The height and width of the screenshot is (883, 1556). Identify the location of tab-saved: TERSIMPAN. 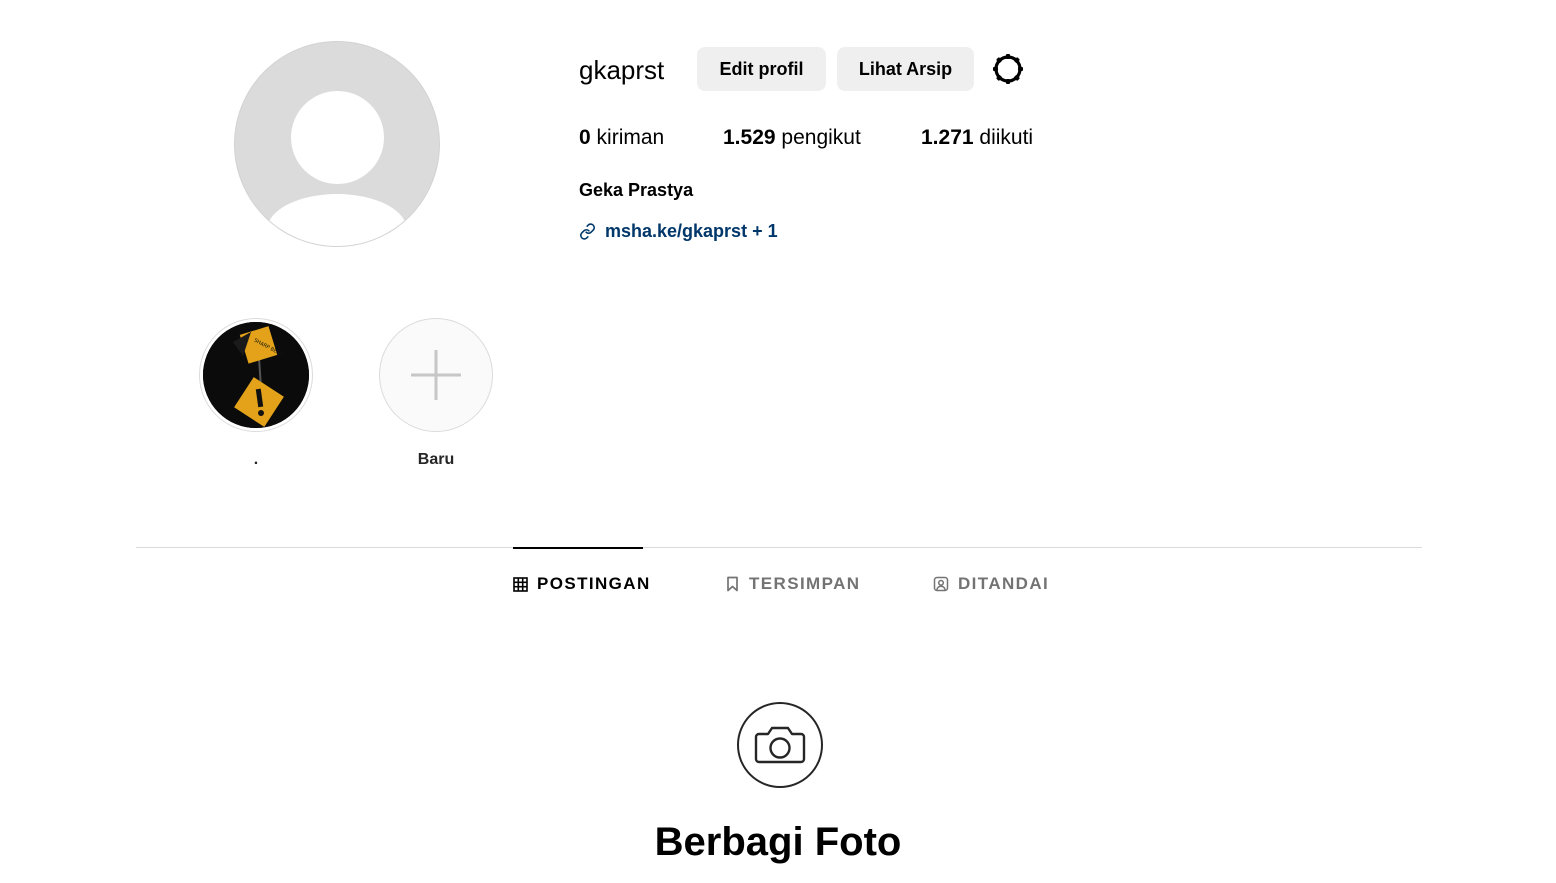
(792, 584).